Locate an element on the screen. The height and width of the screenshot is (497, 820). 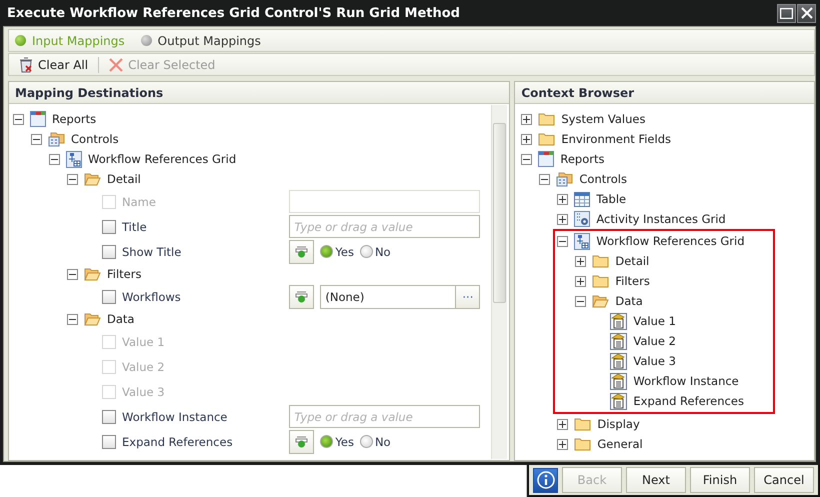
maximize-button is located at coordinates (786, 13).